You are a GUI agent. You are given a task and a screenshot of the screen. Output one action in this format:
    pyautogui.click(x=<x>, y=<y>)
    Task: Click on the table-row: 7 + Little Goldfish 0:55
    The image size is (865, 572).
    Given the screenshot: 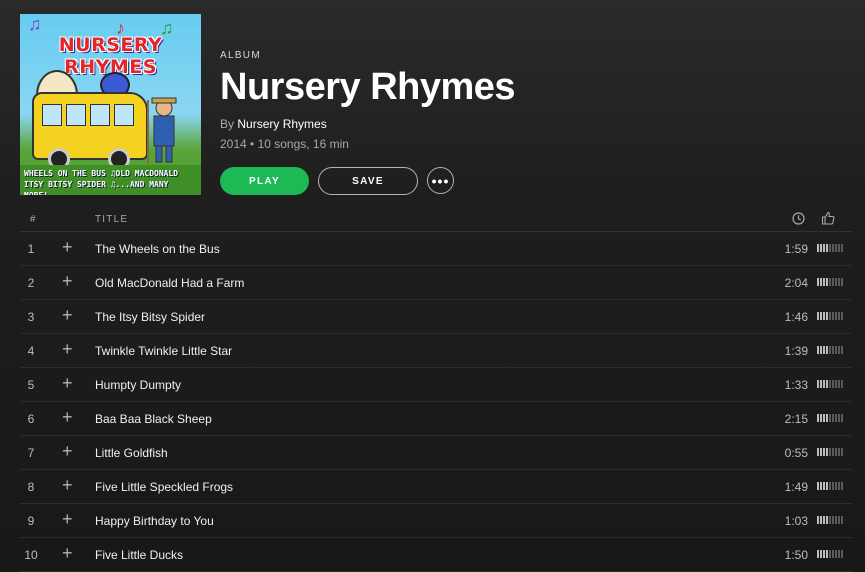 What is the action you would take?
    pyautogui.click(x=436, y=453)
    